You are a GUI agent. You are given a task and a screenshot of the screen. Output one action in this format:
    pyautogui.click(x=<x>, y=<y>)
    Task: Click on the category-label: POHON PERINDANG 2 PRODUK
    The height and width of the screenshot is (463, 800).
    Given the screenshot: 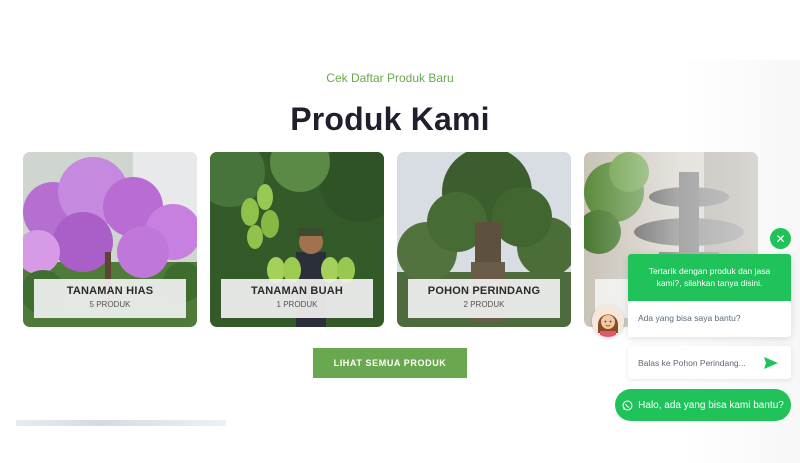 What is the action you would take?
    pyautogui.click(x=484, y=298)
    